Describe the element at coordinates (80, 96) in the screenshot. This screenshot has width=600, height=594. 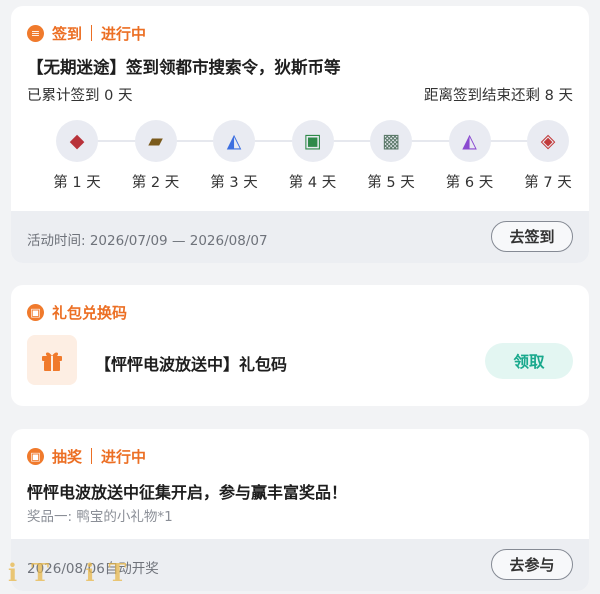
I see `checkin-count: 已累计签到 0 天` at that location.